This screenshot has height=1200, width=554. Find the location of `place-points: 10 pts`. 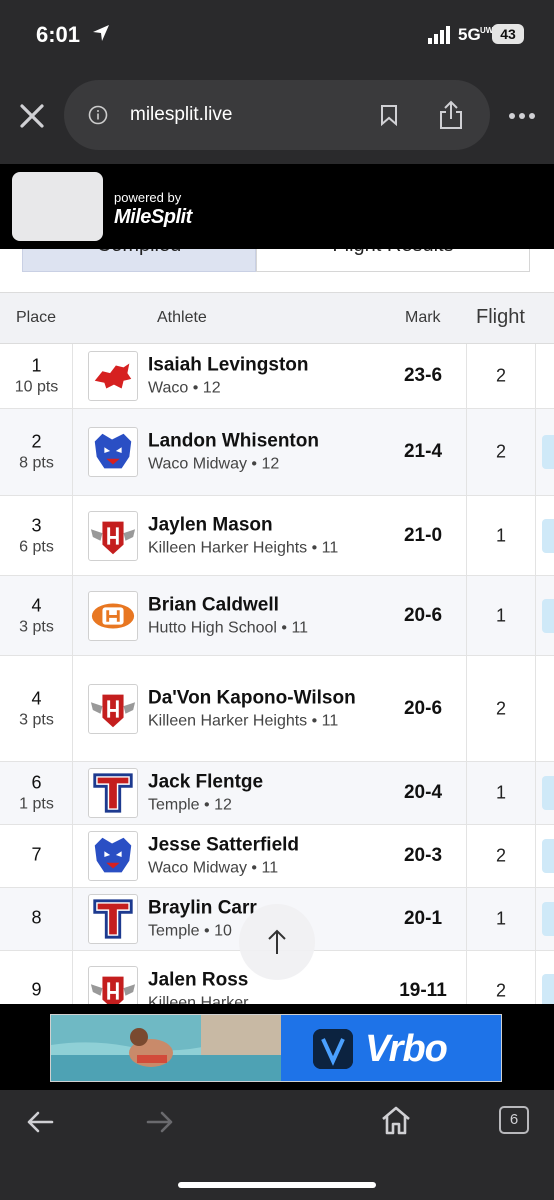

place-points: 10 pts is located at coordinates (36, 387).